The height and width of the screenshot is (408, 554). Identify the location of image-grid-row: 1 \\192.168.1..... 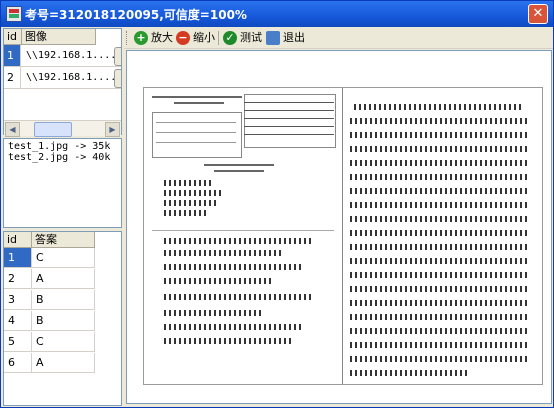
(62, 56).